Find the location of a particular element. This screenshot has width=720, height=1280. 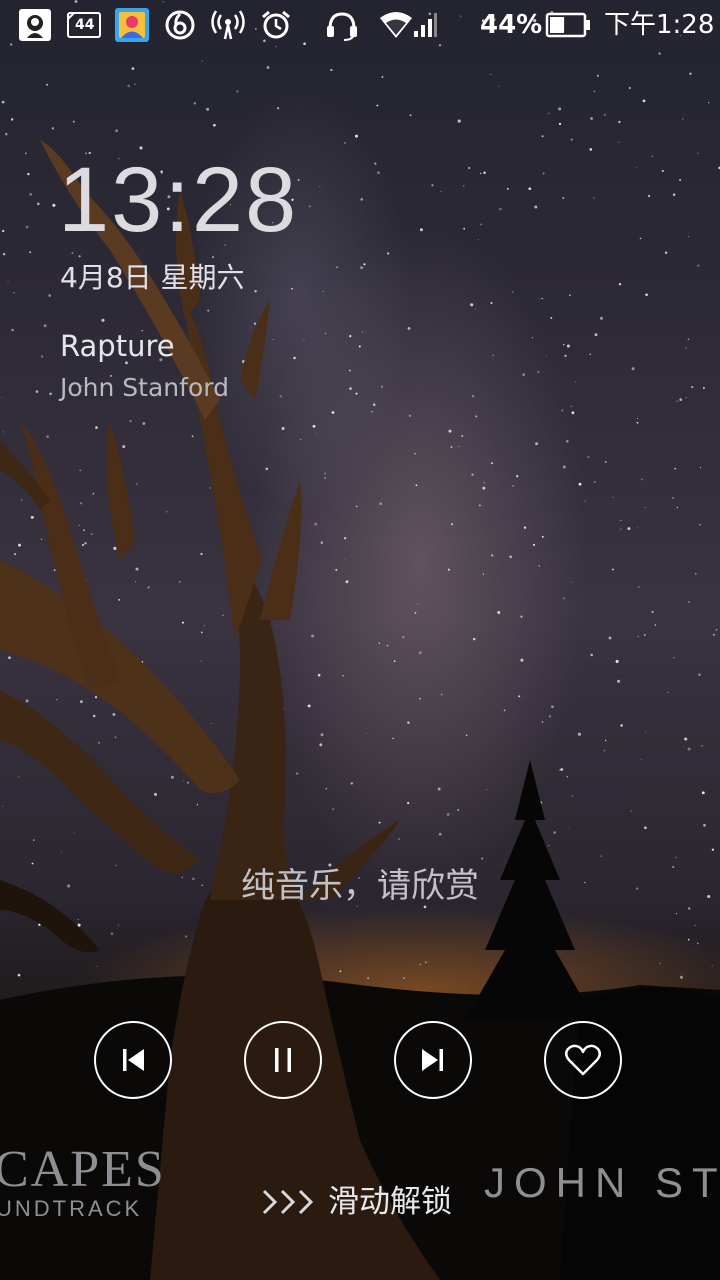

status-time-text: 下午1:28 is located at coordinates (659, 25).